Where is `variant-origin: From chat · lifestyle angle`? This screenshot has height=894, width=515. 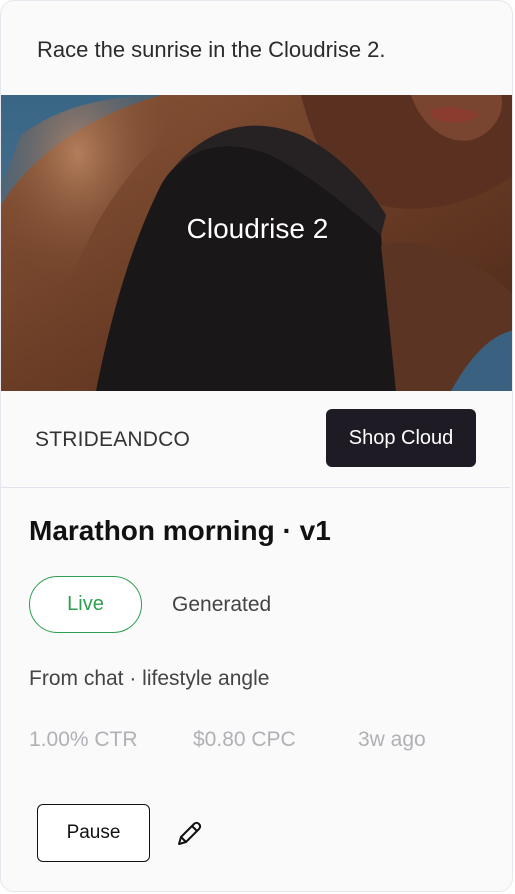 variant-origin: From chat · lifestyle angle is located at coordinates (149, 678).